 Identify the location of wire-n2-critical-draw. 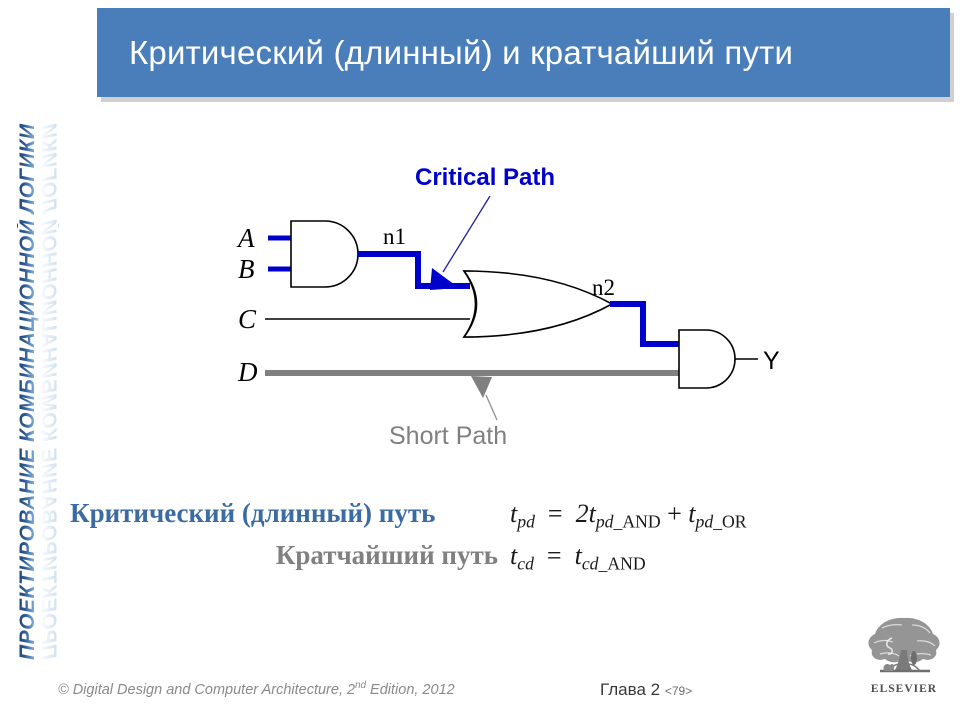
(604, 296).